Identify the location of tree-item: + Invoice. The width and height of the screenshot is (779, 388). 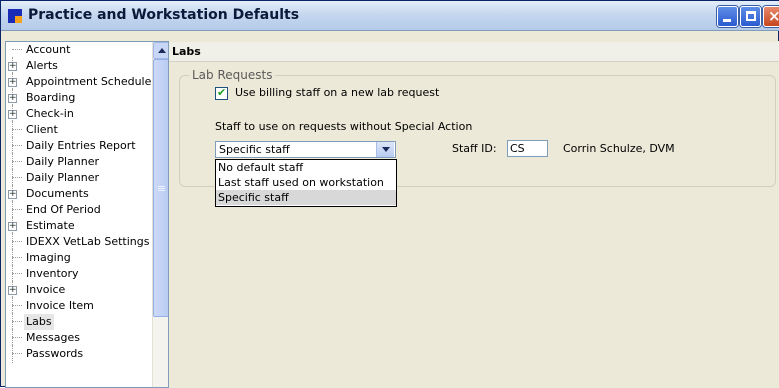
(79, 290).